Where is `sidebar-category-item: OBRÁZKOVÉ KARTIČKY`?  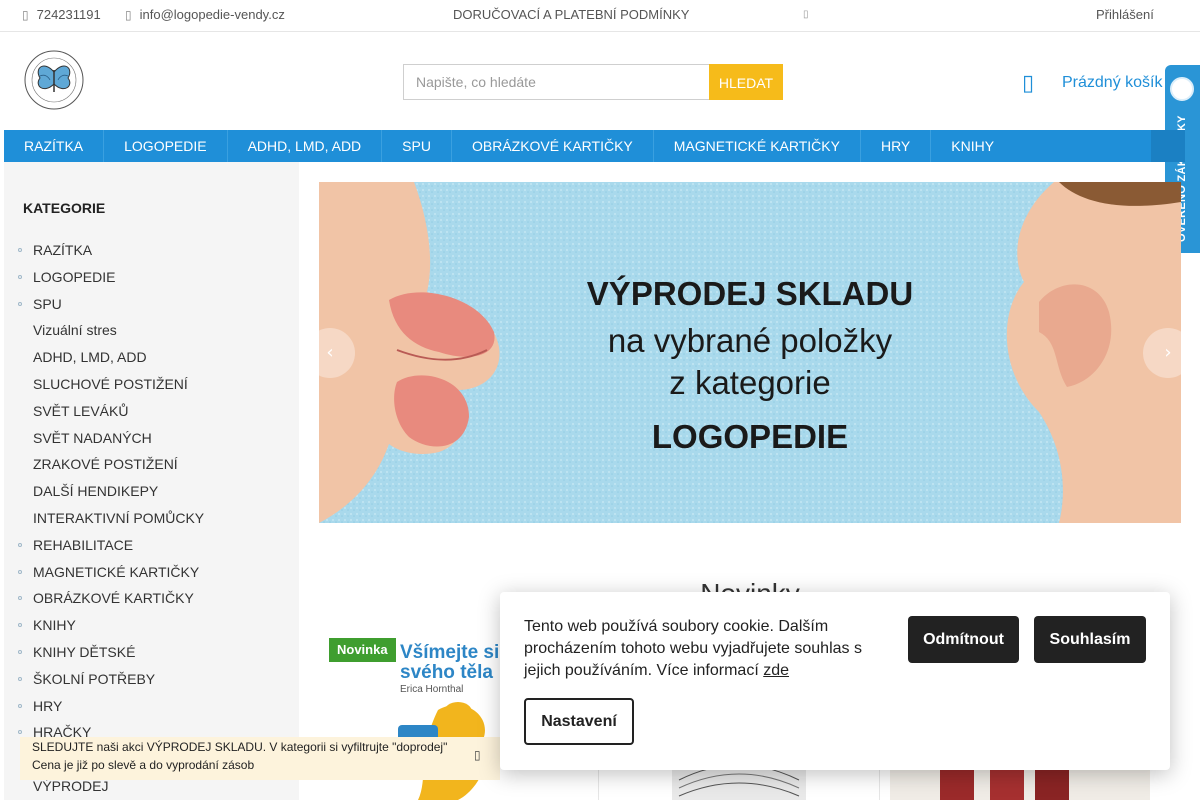 sidebar-category-item: OBRÁZKOVÉ KARTIČKY is located at coordinates (151, 598).